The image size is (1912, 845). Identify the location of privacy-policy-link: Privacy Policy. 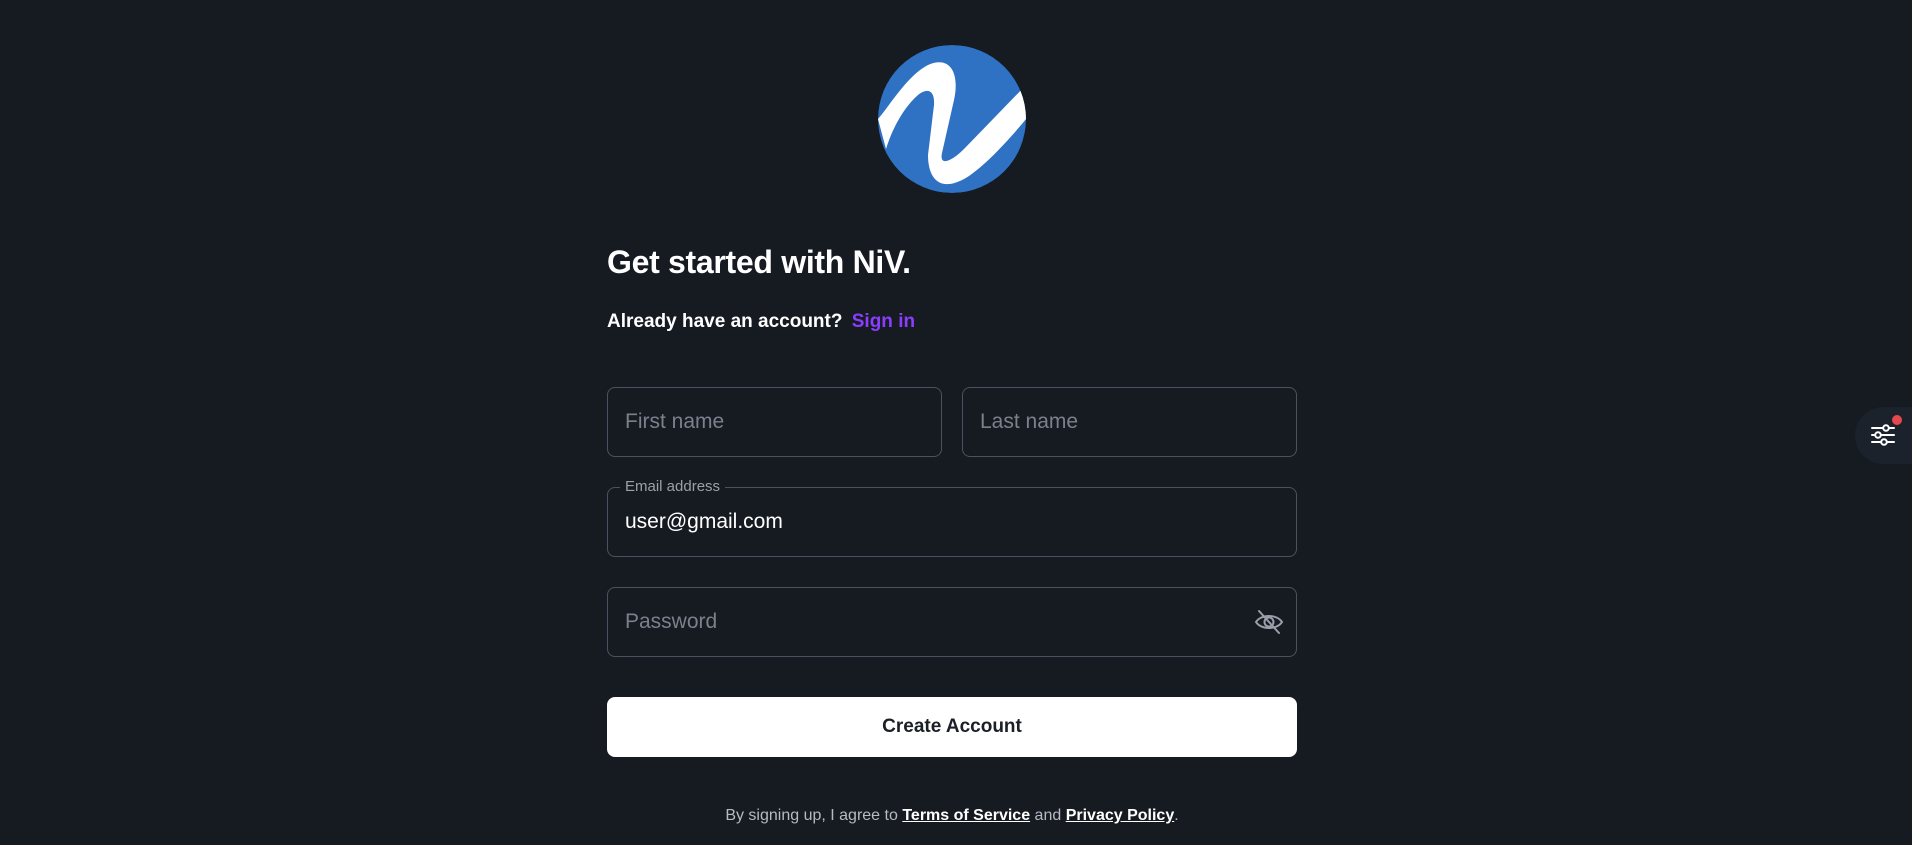
(1120, 815).